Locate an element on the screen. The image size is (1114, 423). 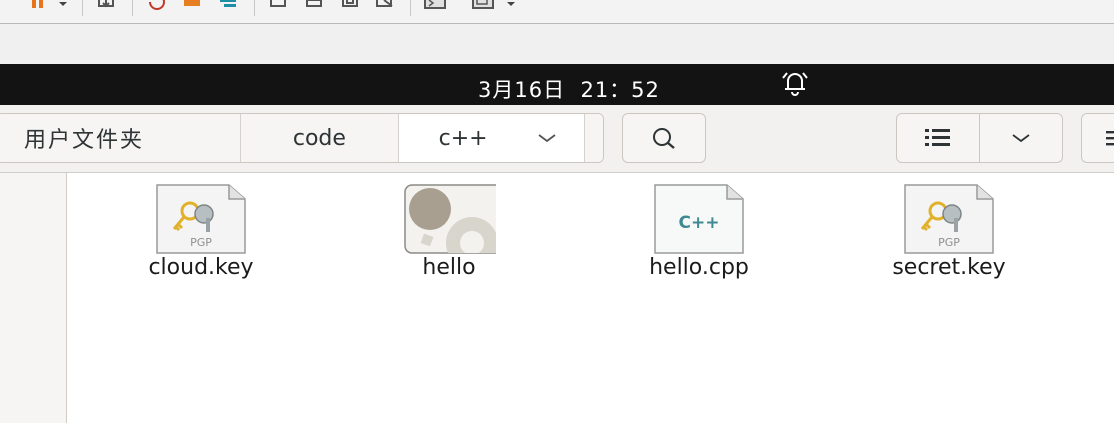
hamburger-menu-icon is located at coordinates (1110, 138).